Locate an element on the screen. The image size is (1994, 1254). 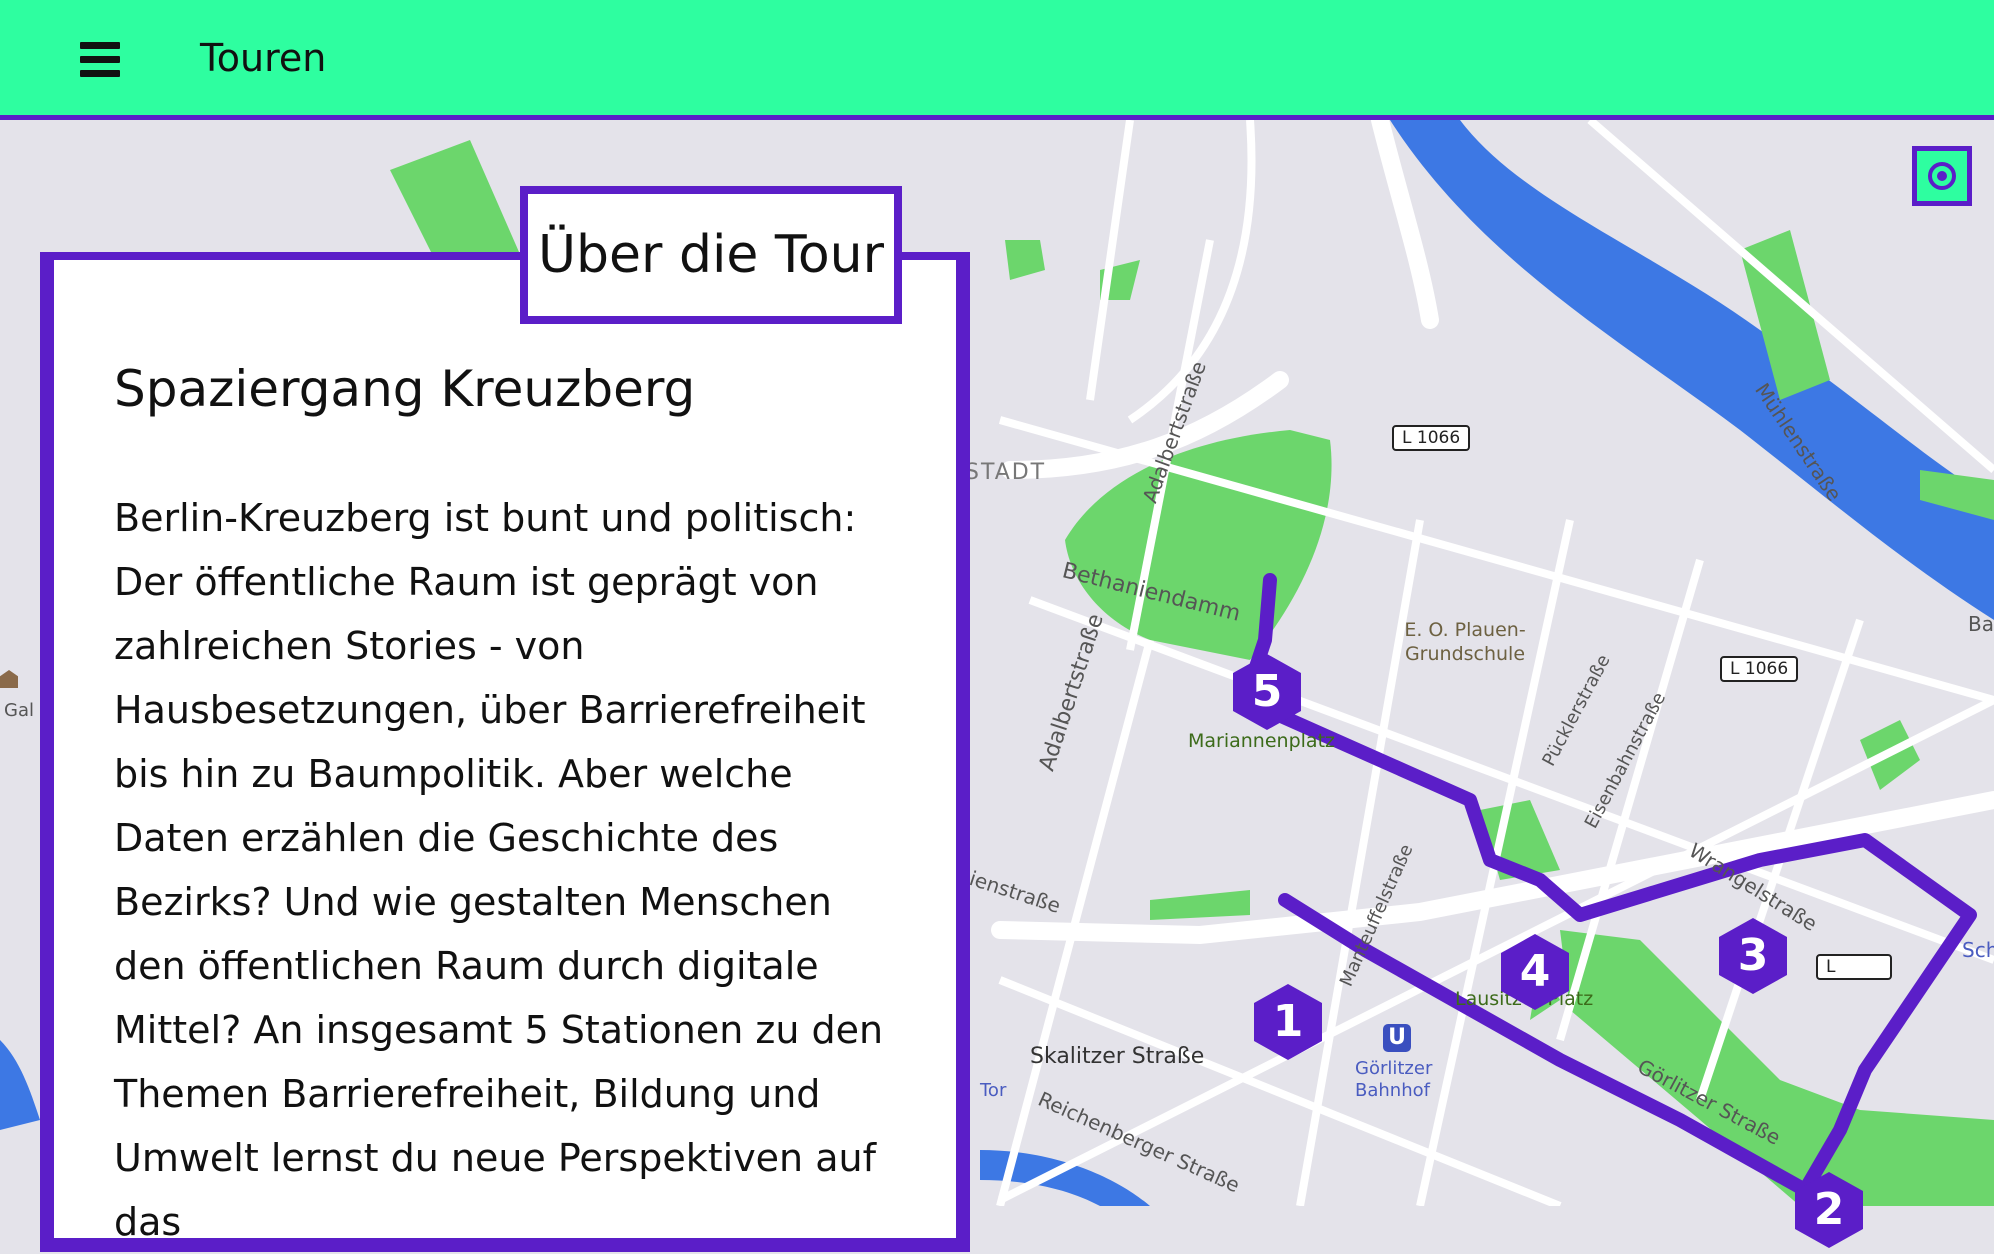
tour-info-tab: Über die Tour is located at coordinates (711, 255).